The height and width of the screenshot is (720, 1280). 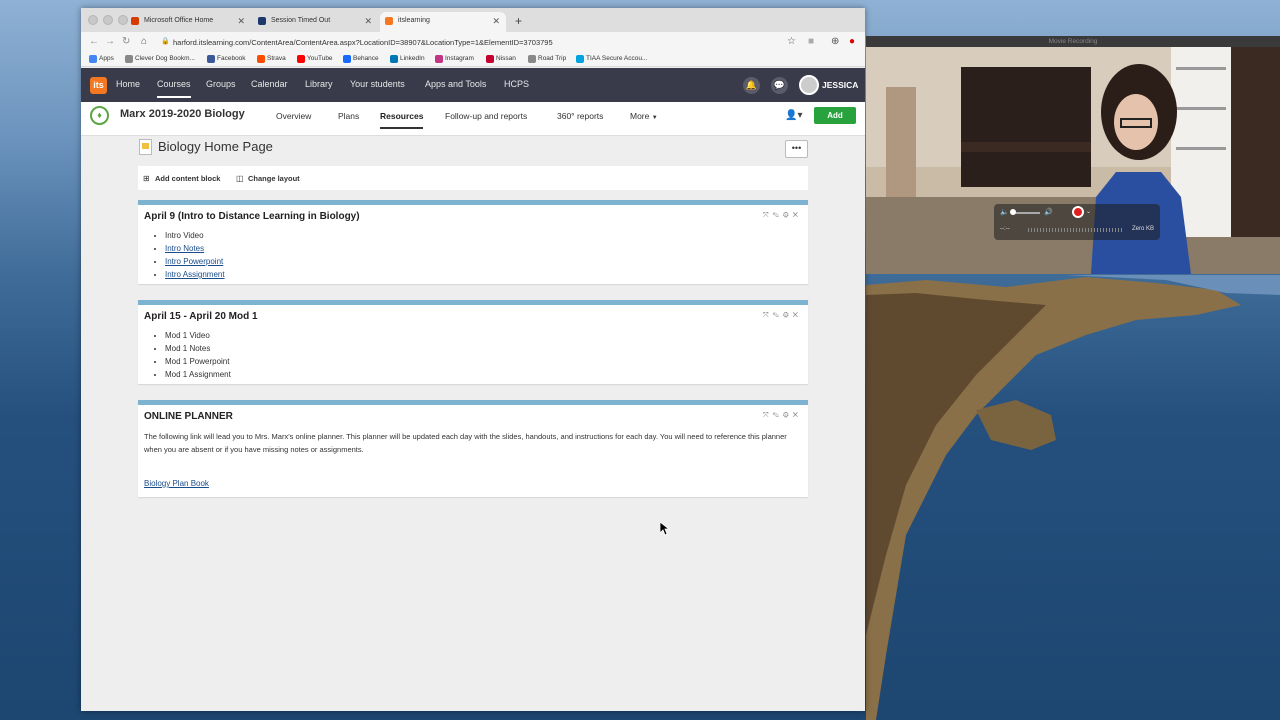 What do you see at coordinates (144, 41) in the screenshot?
I see `home-icon: ⌂` at bounding box center [144, 41].